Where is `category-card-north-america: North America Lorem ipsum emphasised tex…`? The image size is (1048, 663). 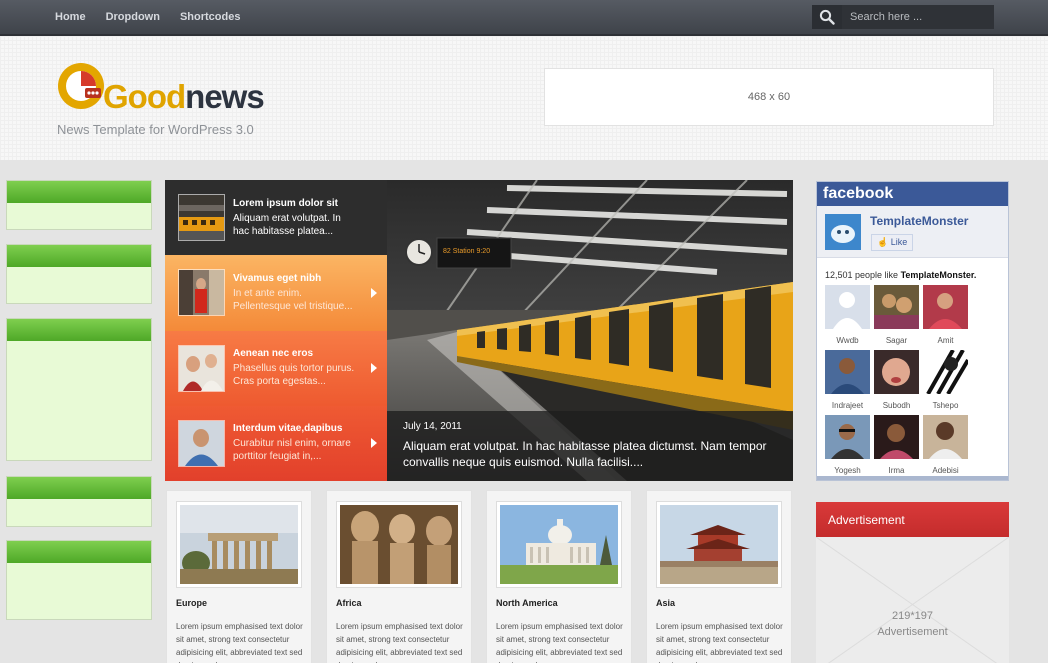
category-card-north-america: North America Lorem ipsum emphasised tex… is located at coordinates (559, 576).